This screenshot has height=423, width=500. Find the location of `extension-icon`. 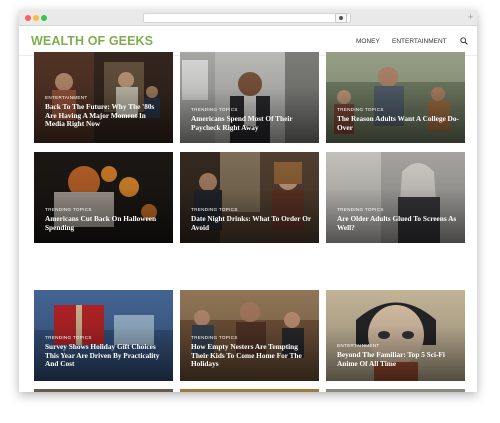

extension-icon is located at coordinates (341, 18).